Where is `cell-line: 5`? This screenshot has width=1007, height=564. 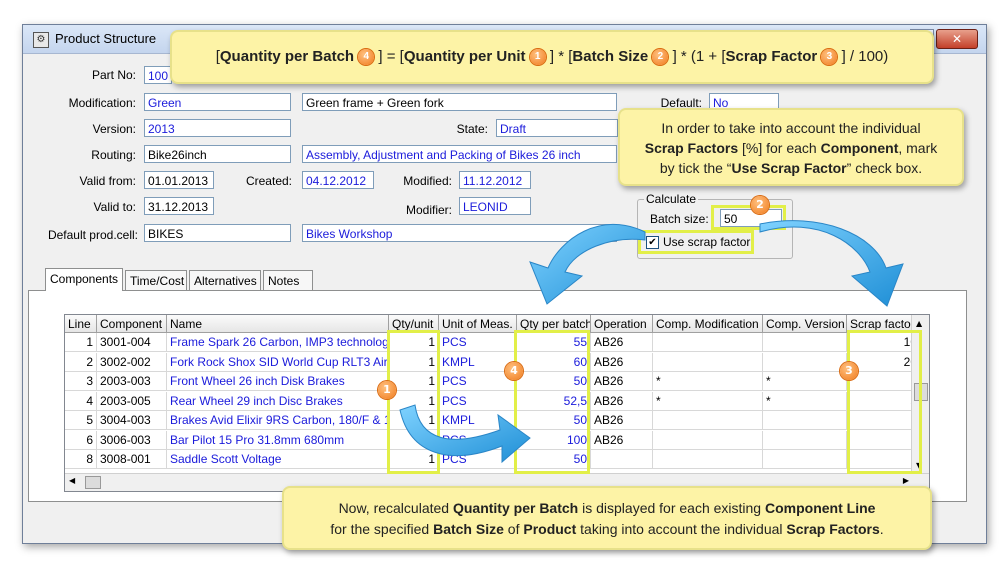
cell-line: 5 is located at coordinates (81, 420).